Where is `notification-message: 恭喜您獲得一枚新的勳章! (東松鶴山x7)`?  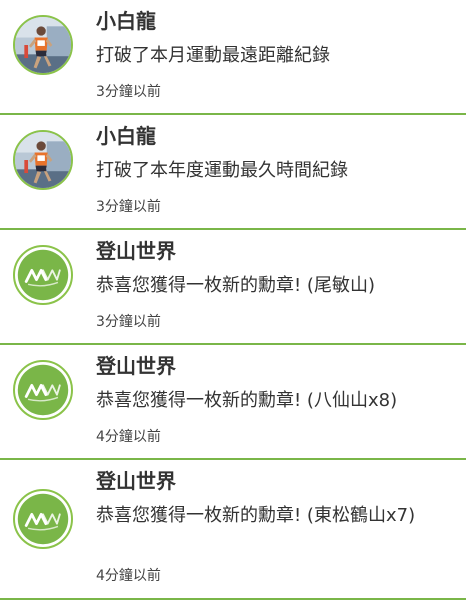
notification-message: 恭喜您獲得一枚新的勳章! (東松鶴山x7) is located at coordinates (256, 515).